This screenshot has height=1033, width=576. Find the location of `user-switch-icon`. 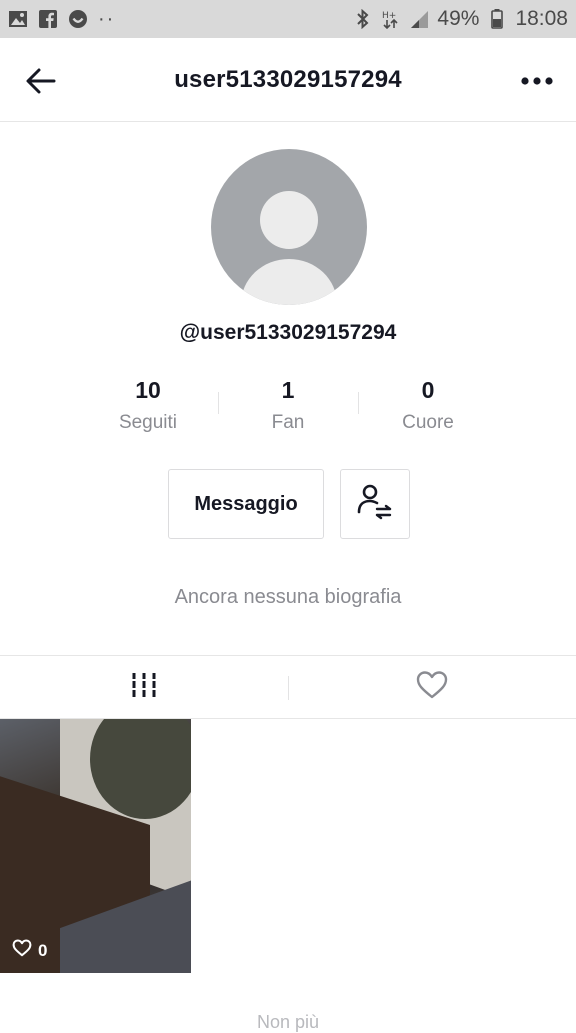

user-switch-icon is located at coordinates (375, 504).